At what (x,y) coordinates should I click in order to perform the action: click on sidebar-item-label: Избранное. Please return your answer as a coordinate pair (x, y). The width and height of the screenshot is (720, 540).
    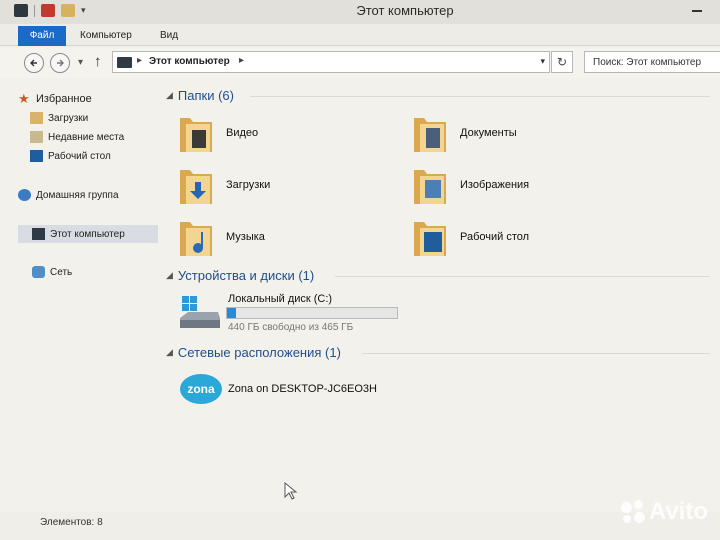
    Looking at the image, I should click on (64, 99).